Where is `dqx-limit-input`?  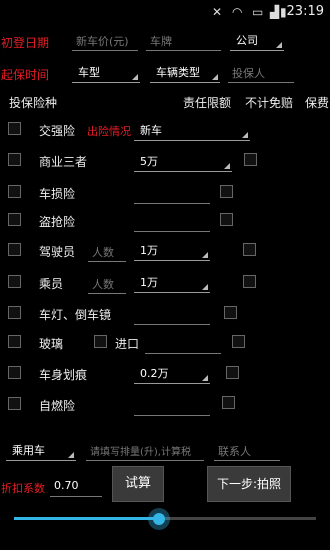 dqx-limit-input is located at coordinates (172, 221).